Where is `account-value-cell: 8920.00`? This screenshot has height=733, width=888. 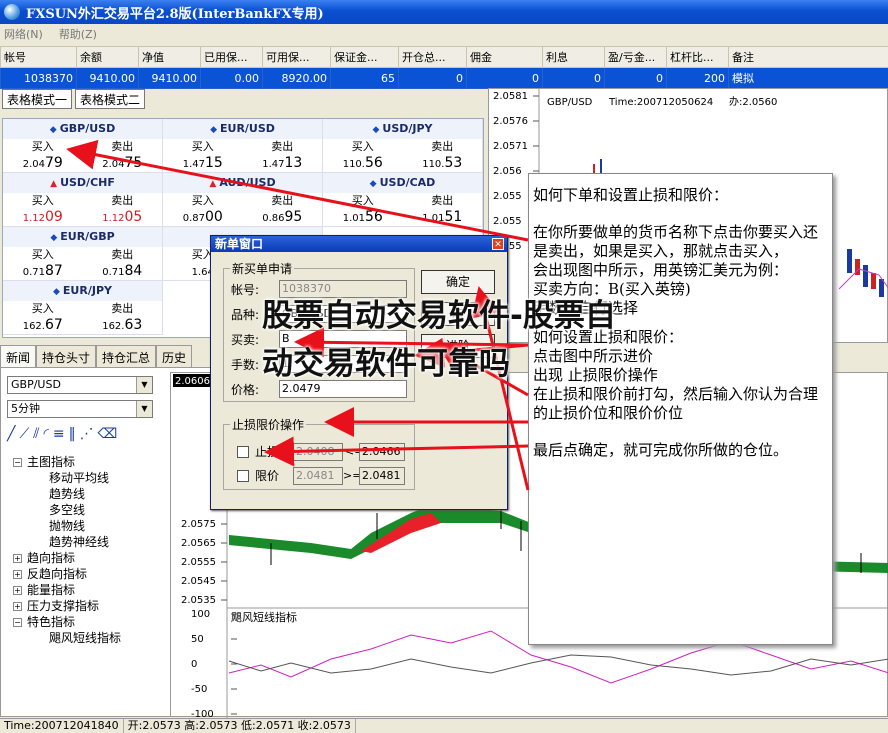
account-value-cell: 8920.00 is located at coordinates (296, 78).